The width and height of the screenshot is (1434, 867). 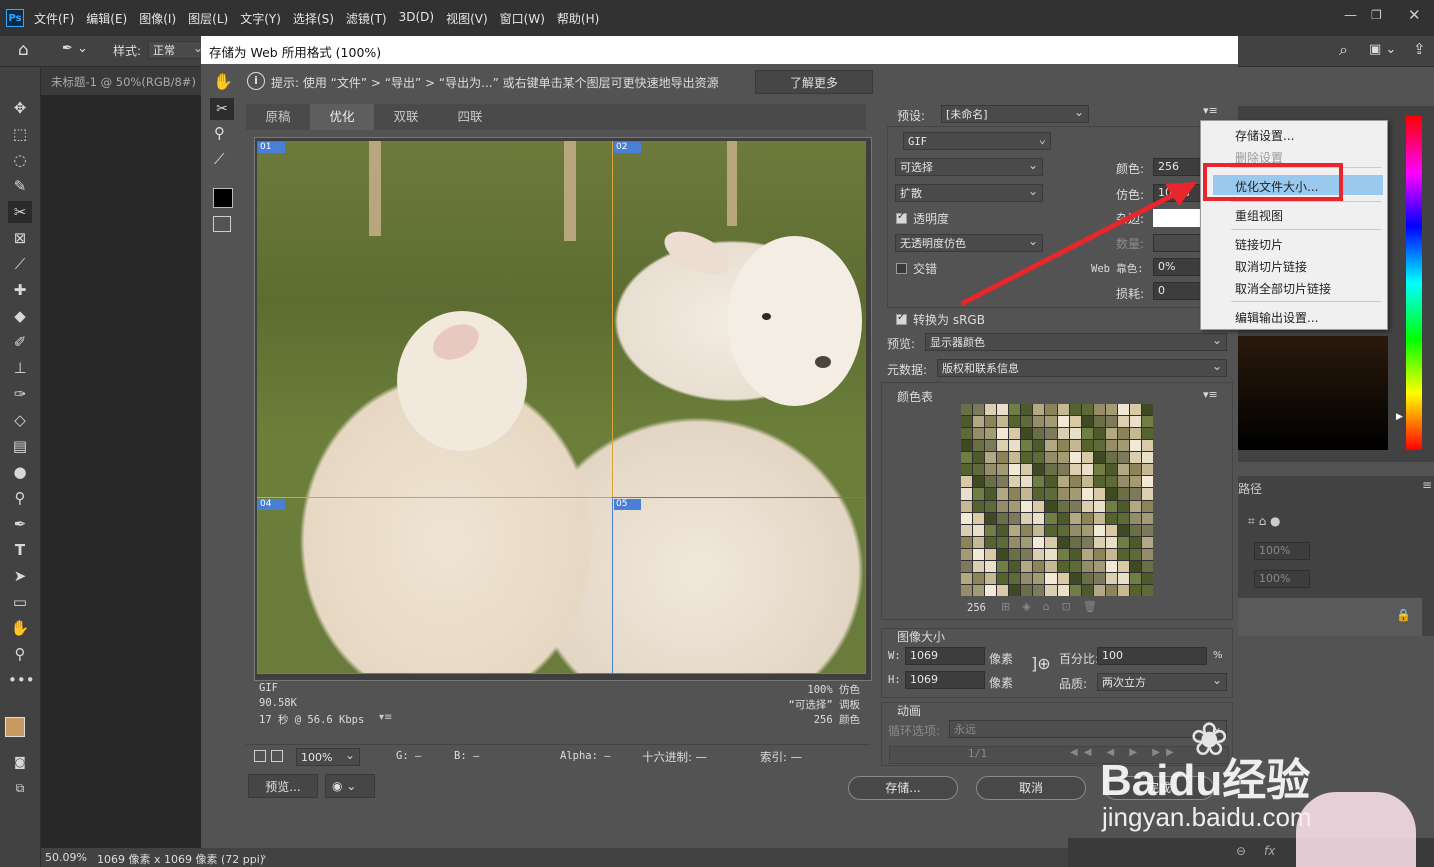 What do you see at coordinates (1082, 367) in the screenshot?
I see `metadata-dropdown: 版权和联系信息` at bounding box center [1082, 367].